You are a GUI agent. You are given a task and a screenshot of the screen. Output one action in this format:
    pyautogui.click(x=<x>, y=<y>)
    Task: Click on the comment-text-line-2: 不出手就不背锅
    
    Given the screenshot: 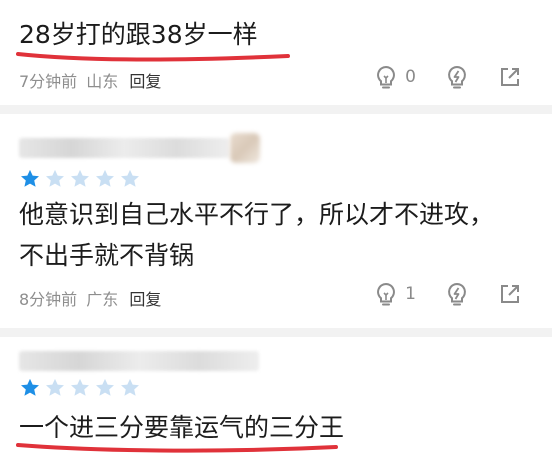 What is the action you would take?
    pyautogui.click(x=107, y=255)
    